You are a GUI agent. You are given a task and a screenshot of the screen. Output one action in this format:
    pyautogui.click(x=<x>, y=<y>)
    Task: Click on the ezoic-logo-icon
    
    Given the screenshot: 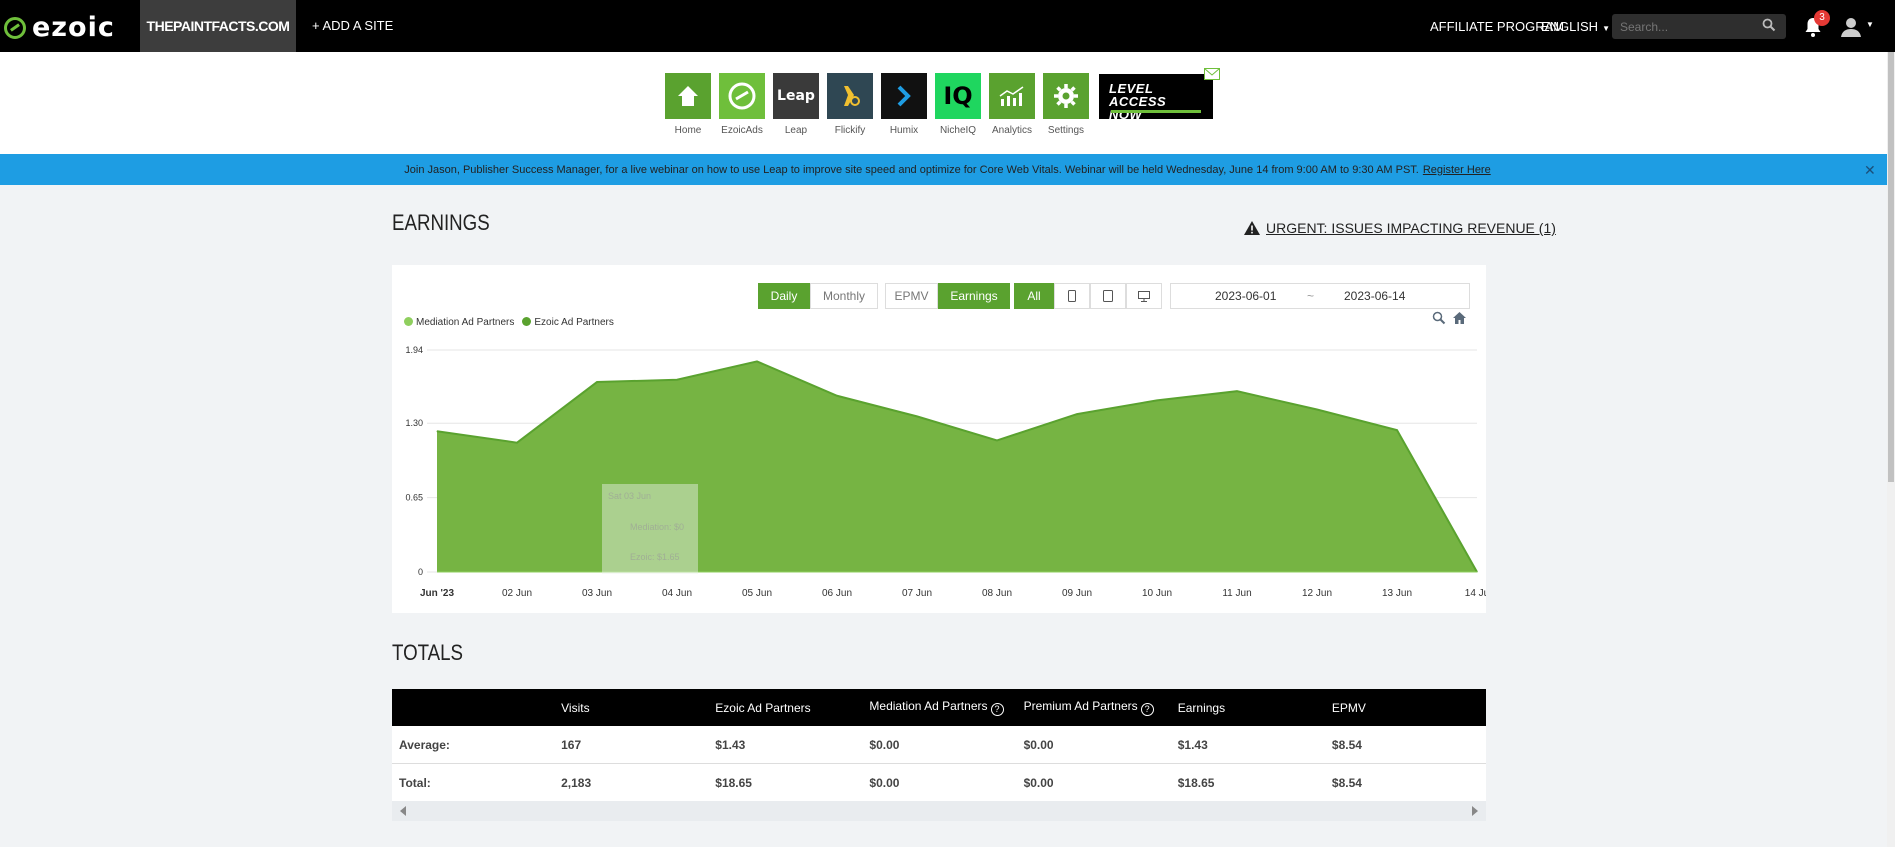 What is the action you would take?
    pyautogui.click(x=15, y=27)
    